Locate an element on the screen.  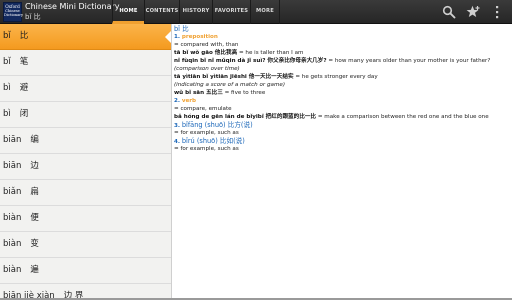
tab-more: MORE is located at coordinates (265, 12).